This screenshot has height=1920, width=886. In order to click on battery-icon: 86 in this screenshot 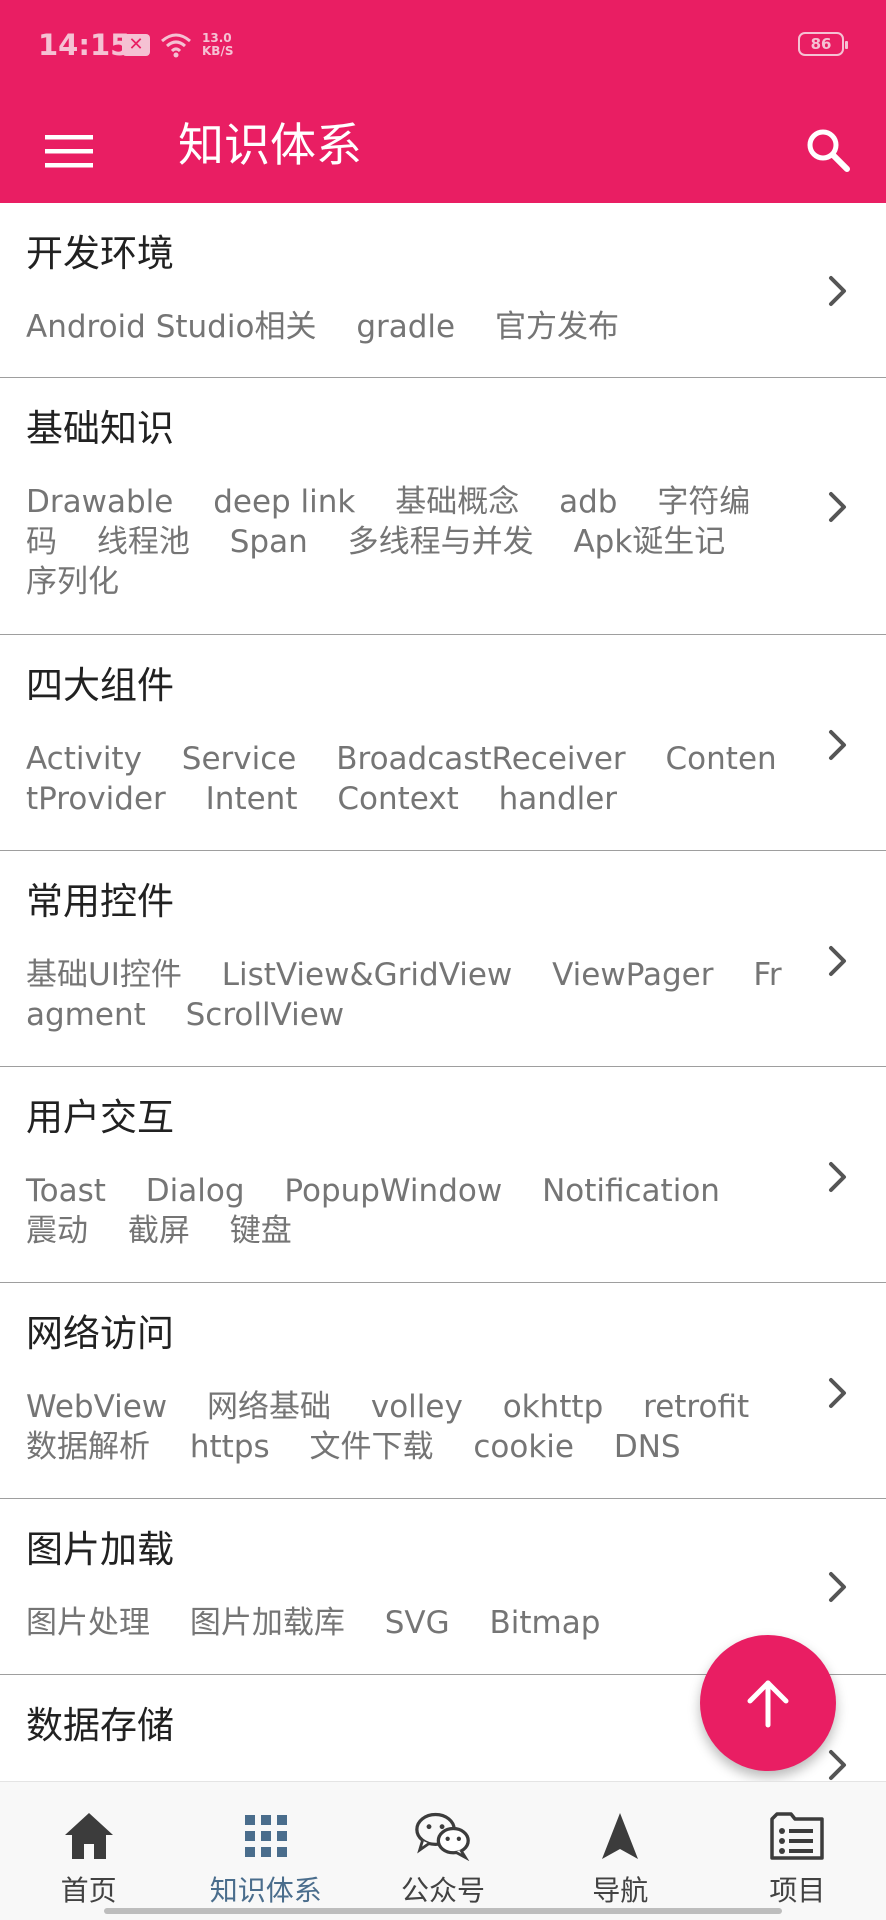, I will do `click(823, 44)`.